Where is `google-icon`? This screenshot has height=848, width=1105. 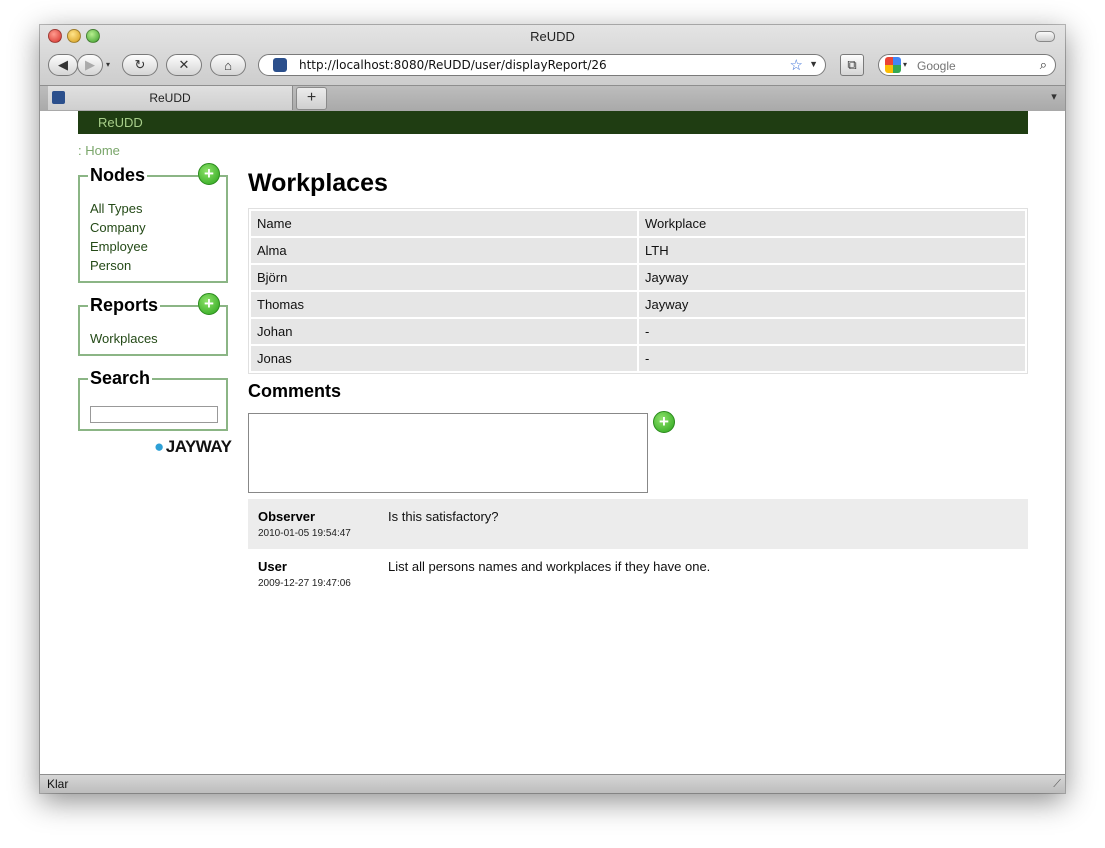 google-icon is located at coordinates (893, 65).